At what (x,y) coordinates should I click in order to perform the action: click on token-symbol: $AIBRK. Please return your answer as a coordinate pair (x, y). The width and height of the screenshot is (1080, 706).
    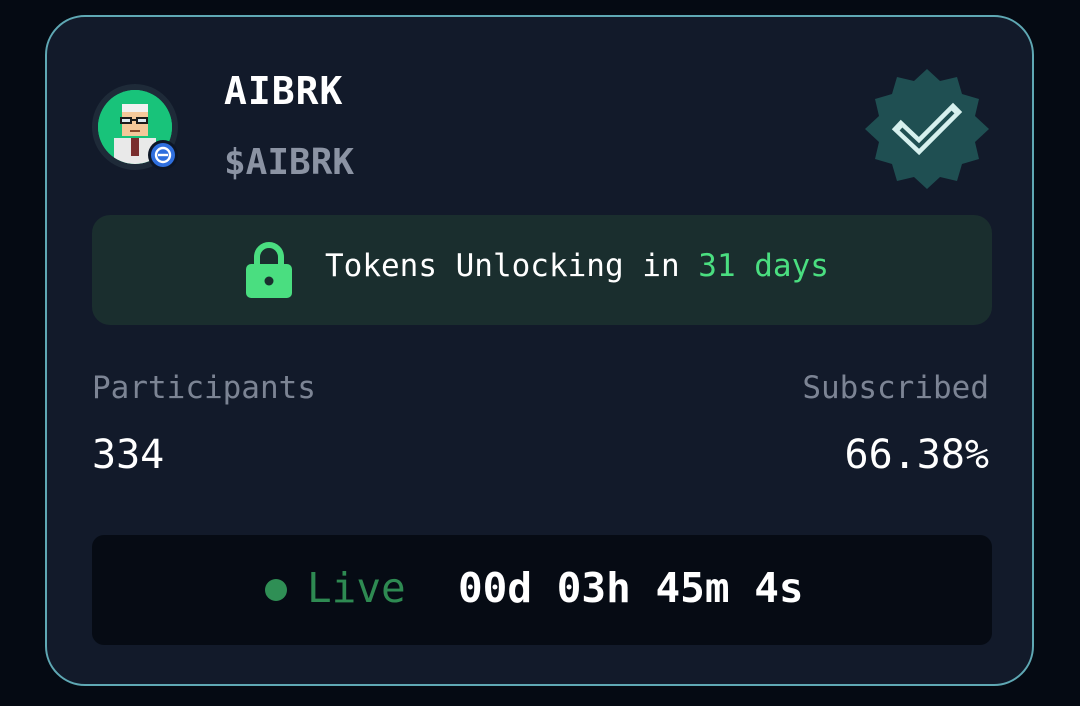
    Looking at the image, I should click on (289, 162).